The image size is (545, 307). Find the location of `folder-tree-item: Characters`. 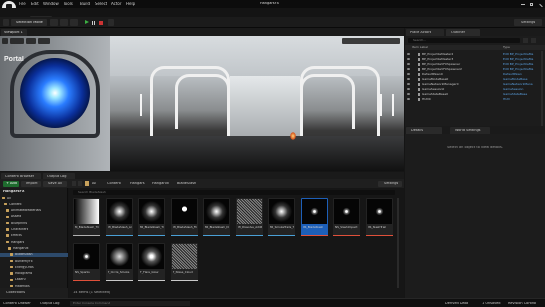

folder-tree-item: Characters is located at coordinates (34, 230).